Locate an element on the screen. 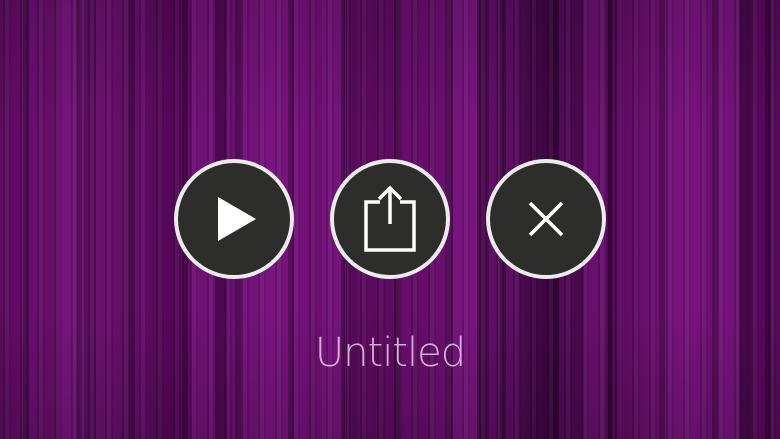  share-icon is located at coordinates (390, 218).